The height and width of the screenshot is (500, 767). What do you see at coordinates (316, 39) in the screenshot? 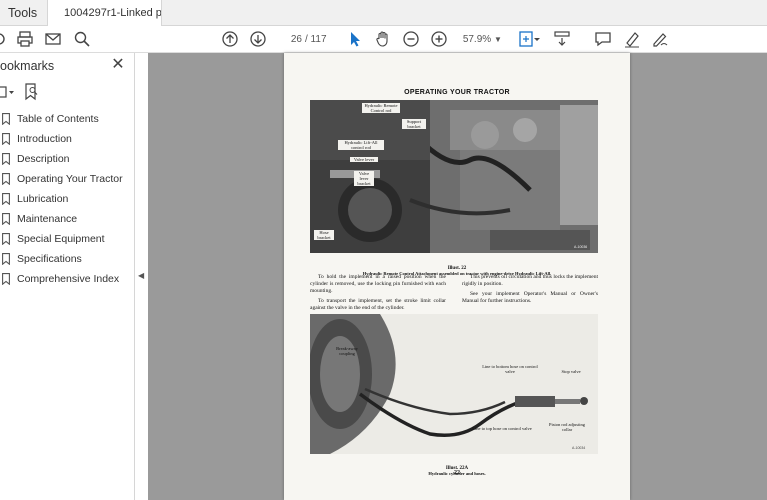
I see `page-total: / 117` at bounding box center [316, 39].